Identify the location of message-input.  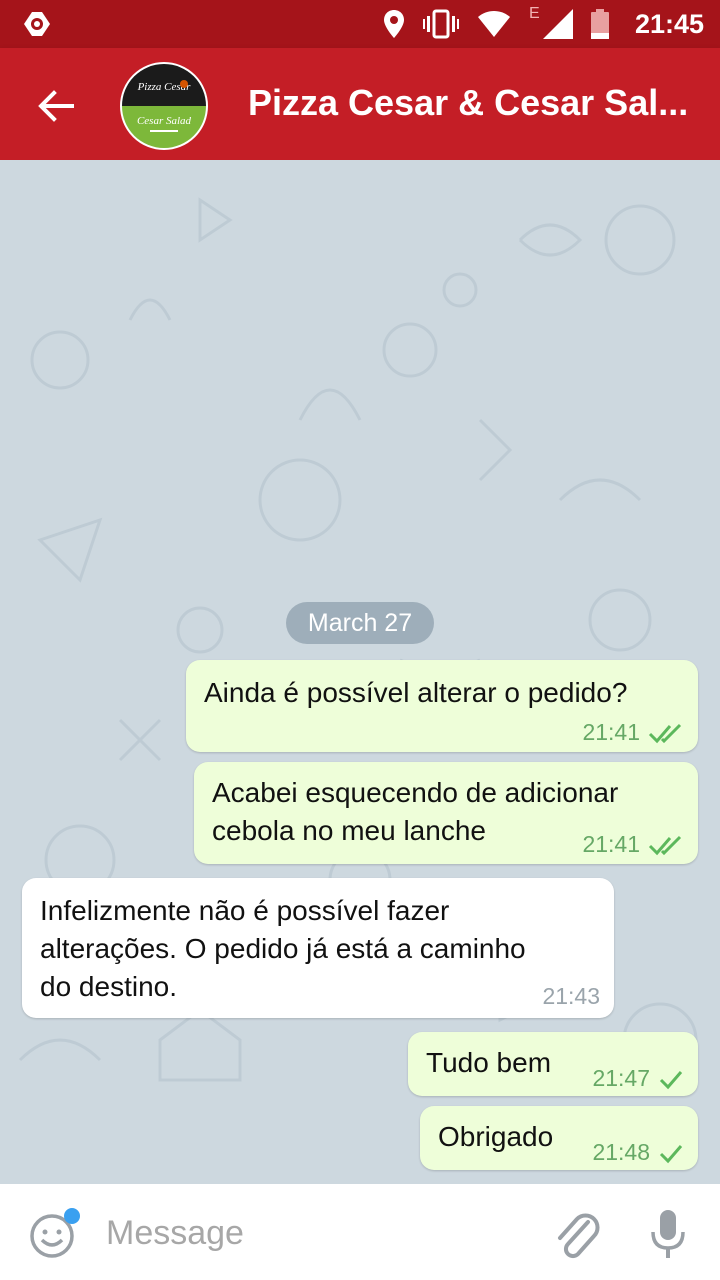
(316, 1233).